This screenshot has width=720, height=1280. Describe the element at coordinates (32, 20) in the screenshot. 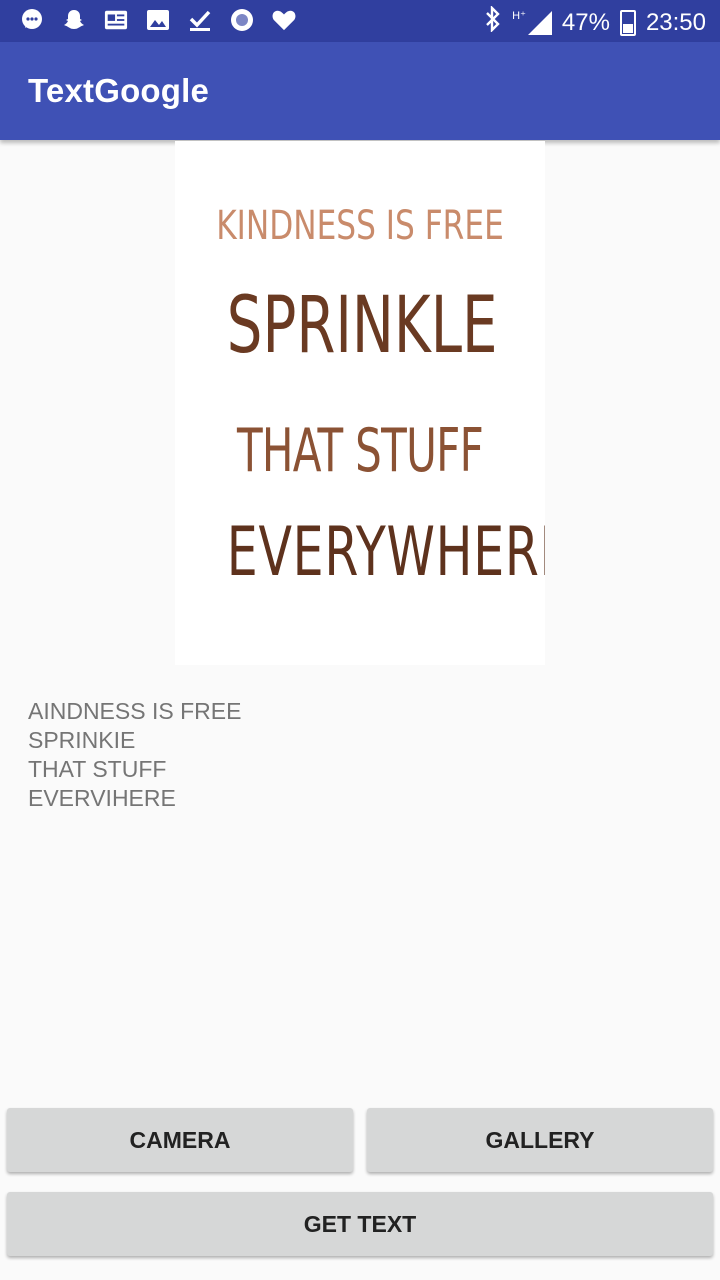

I see `chat-icon` at that location.